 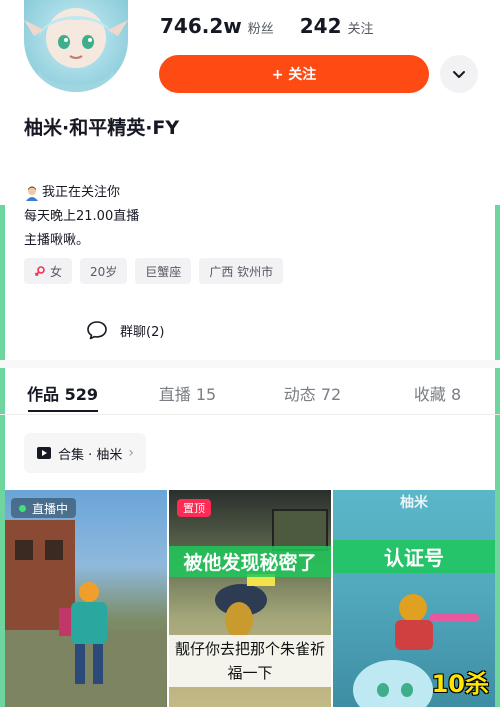 I want to click on tab-posts: 动态 72, so click(x=312, y=393).